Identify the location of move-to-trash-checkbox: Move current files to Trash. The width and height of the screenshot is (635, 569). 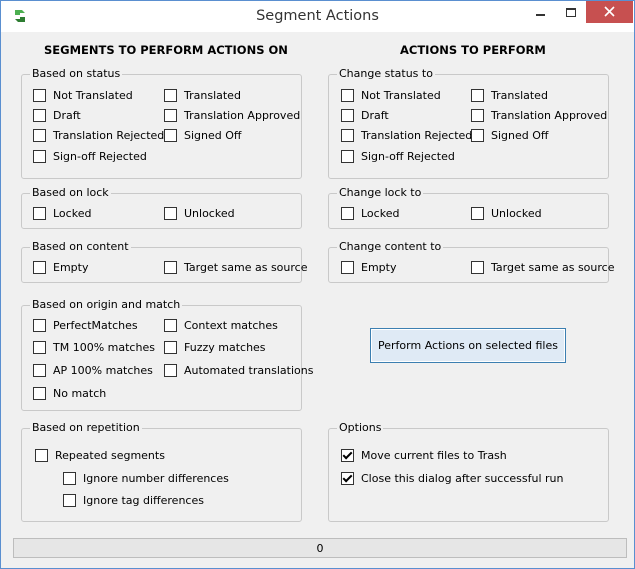
(424, 455).